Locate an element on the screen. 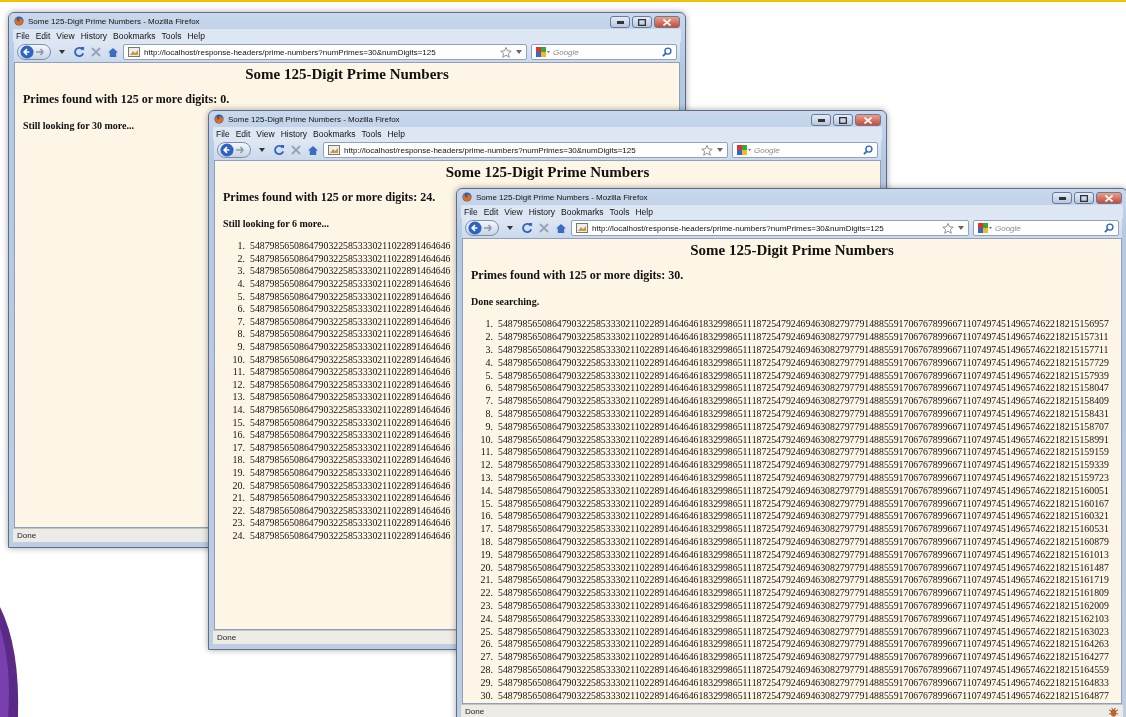  prime-number: 54879856508647903225853330211022891464646183299865111872547924694630827977914885591706767899667110749745149657462218215159159 is located at coordinates (803, 452).